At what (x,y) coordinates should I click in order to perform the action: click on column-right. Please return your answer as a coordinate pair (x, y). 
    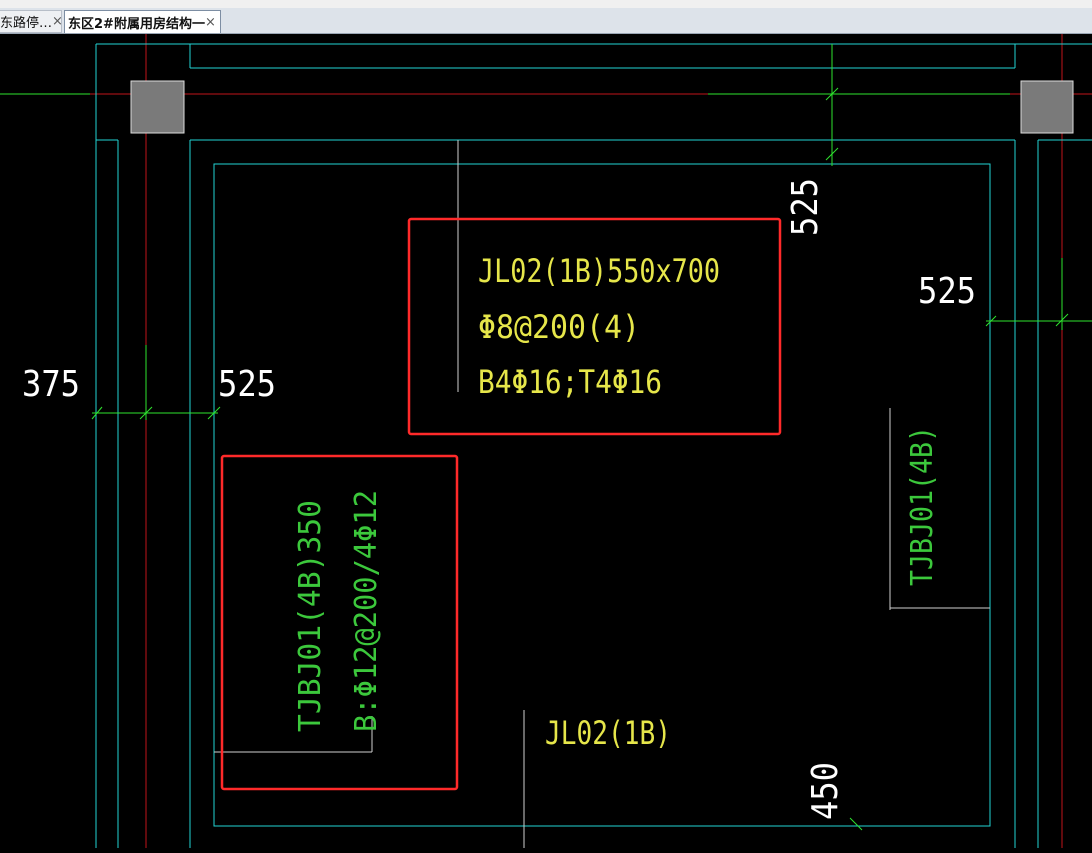
    Looking at the image, I should click on (1047, 107).